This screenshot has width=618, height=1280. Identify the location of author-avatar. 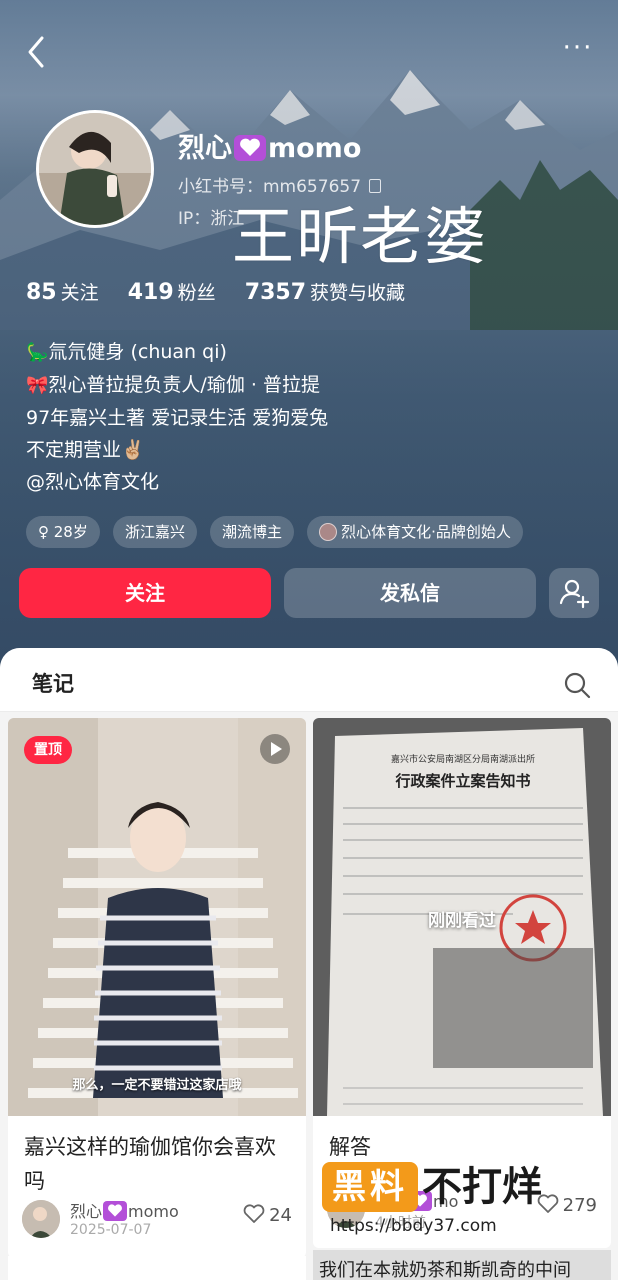
(41, 1219).